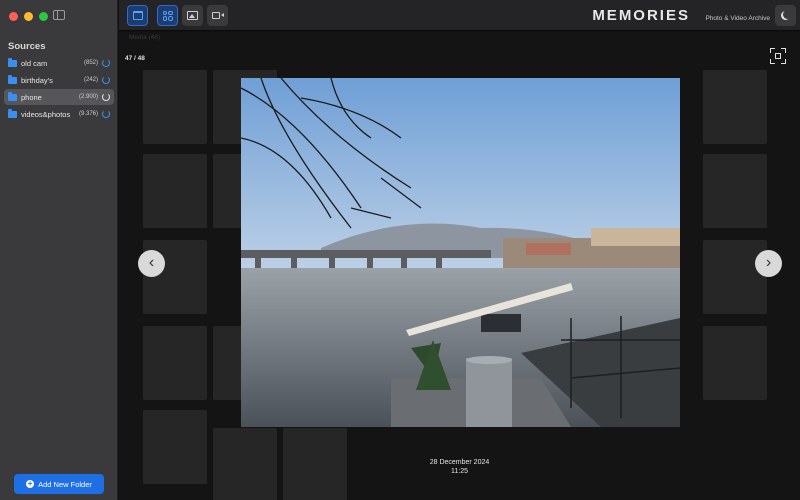  I want to click on videos-filter-button, so click(217, 15).